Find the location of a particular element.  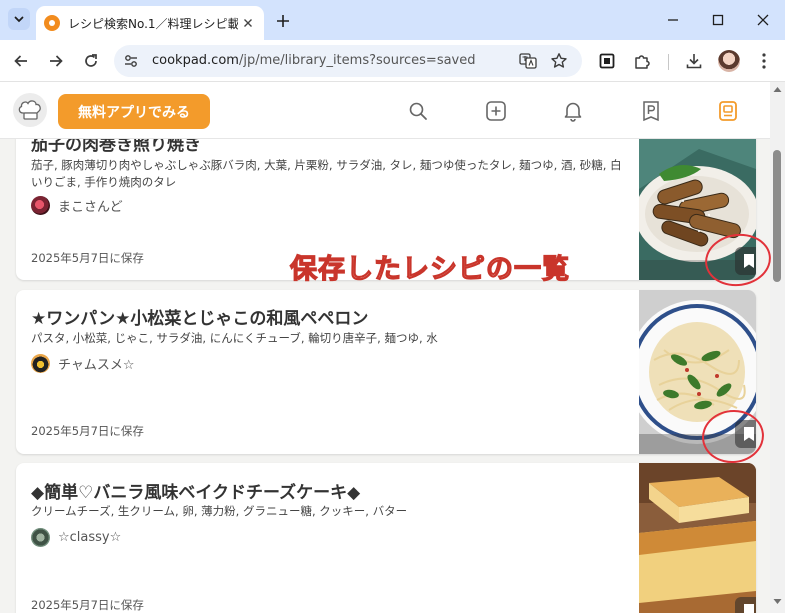

close-icon is located at coordinates (763, 20).